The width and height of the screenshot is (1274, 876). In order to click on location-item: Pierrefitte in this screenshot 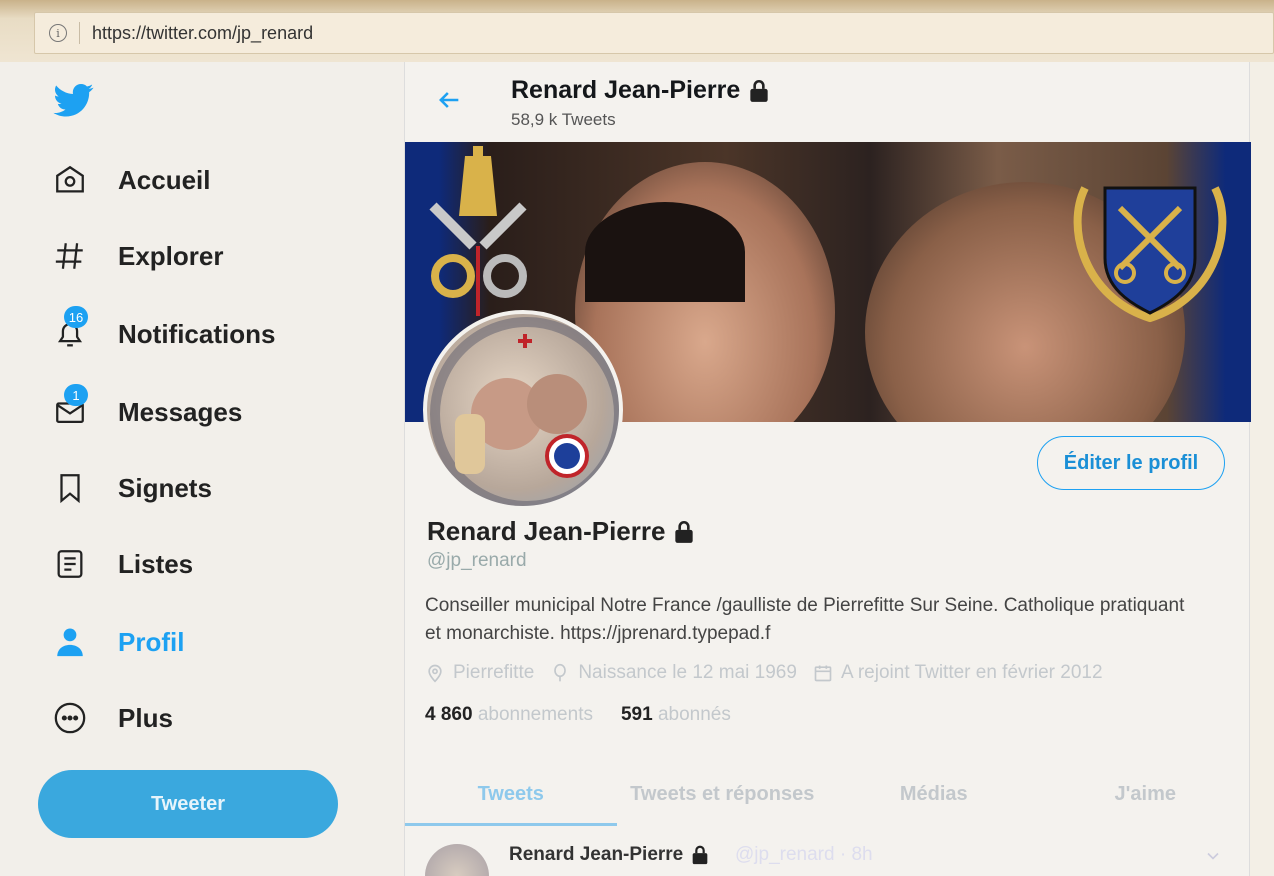, I will do `click(479, 673)`.